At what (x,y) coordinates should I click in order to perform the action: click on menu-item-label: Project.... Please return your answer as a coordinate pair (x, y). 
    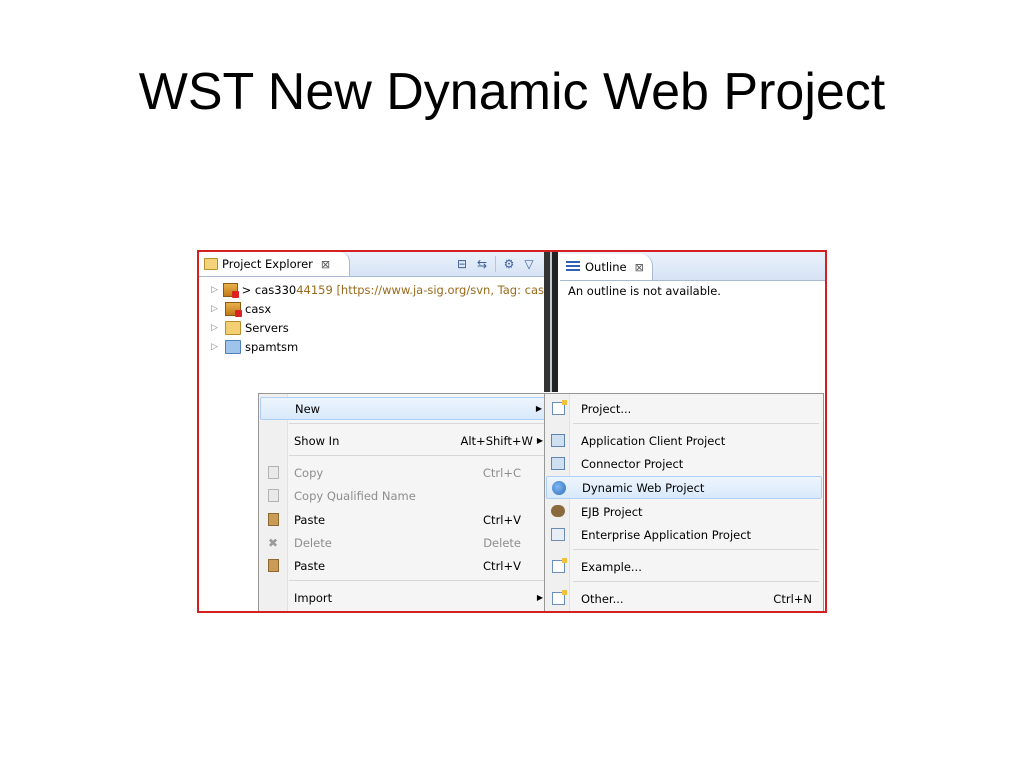
    Looking at the image, I should click on (606, 408).